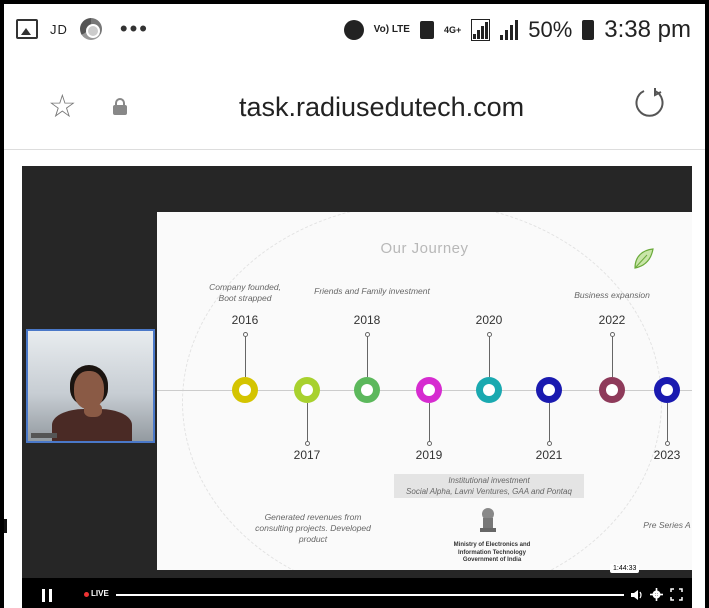  I want to click on battery-icon, so click(588, 30).